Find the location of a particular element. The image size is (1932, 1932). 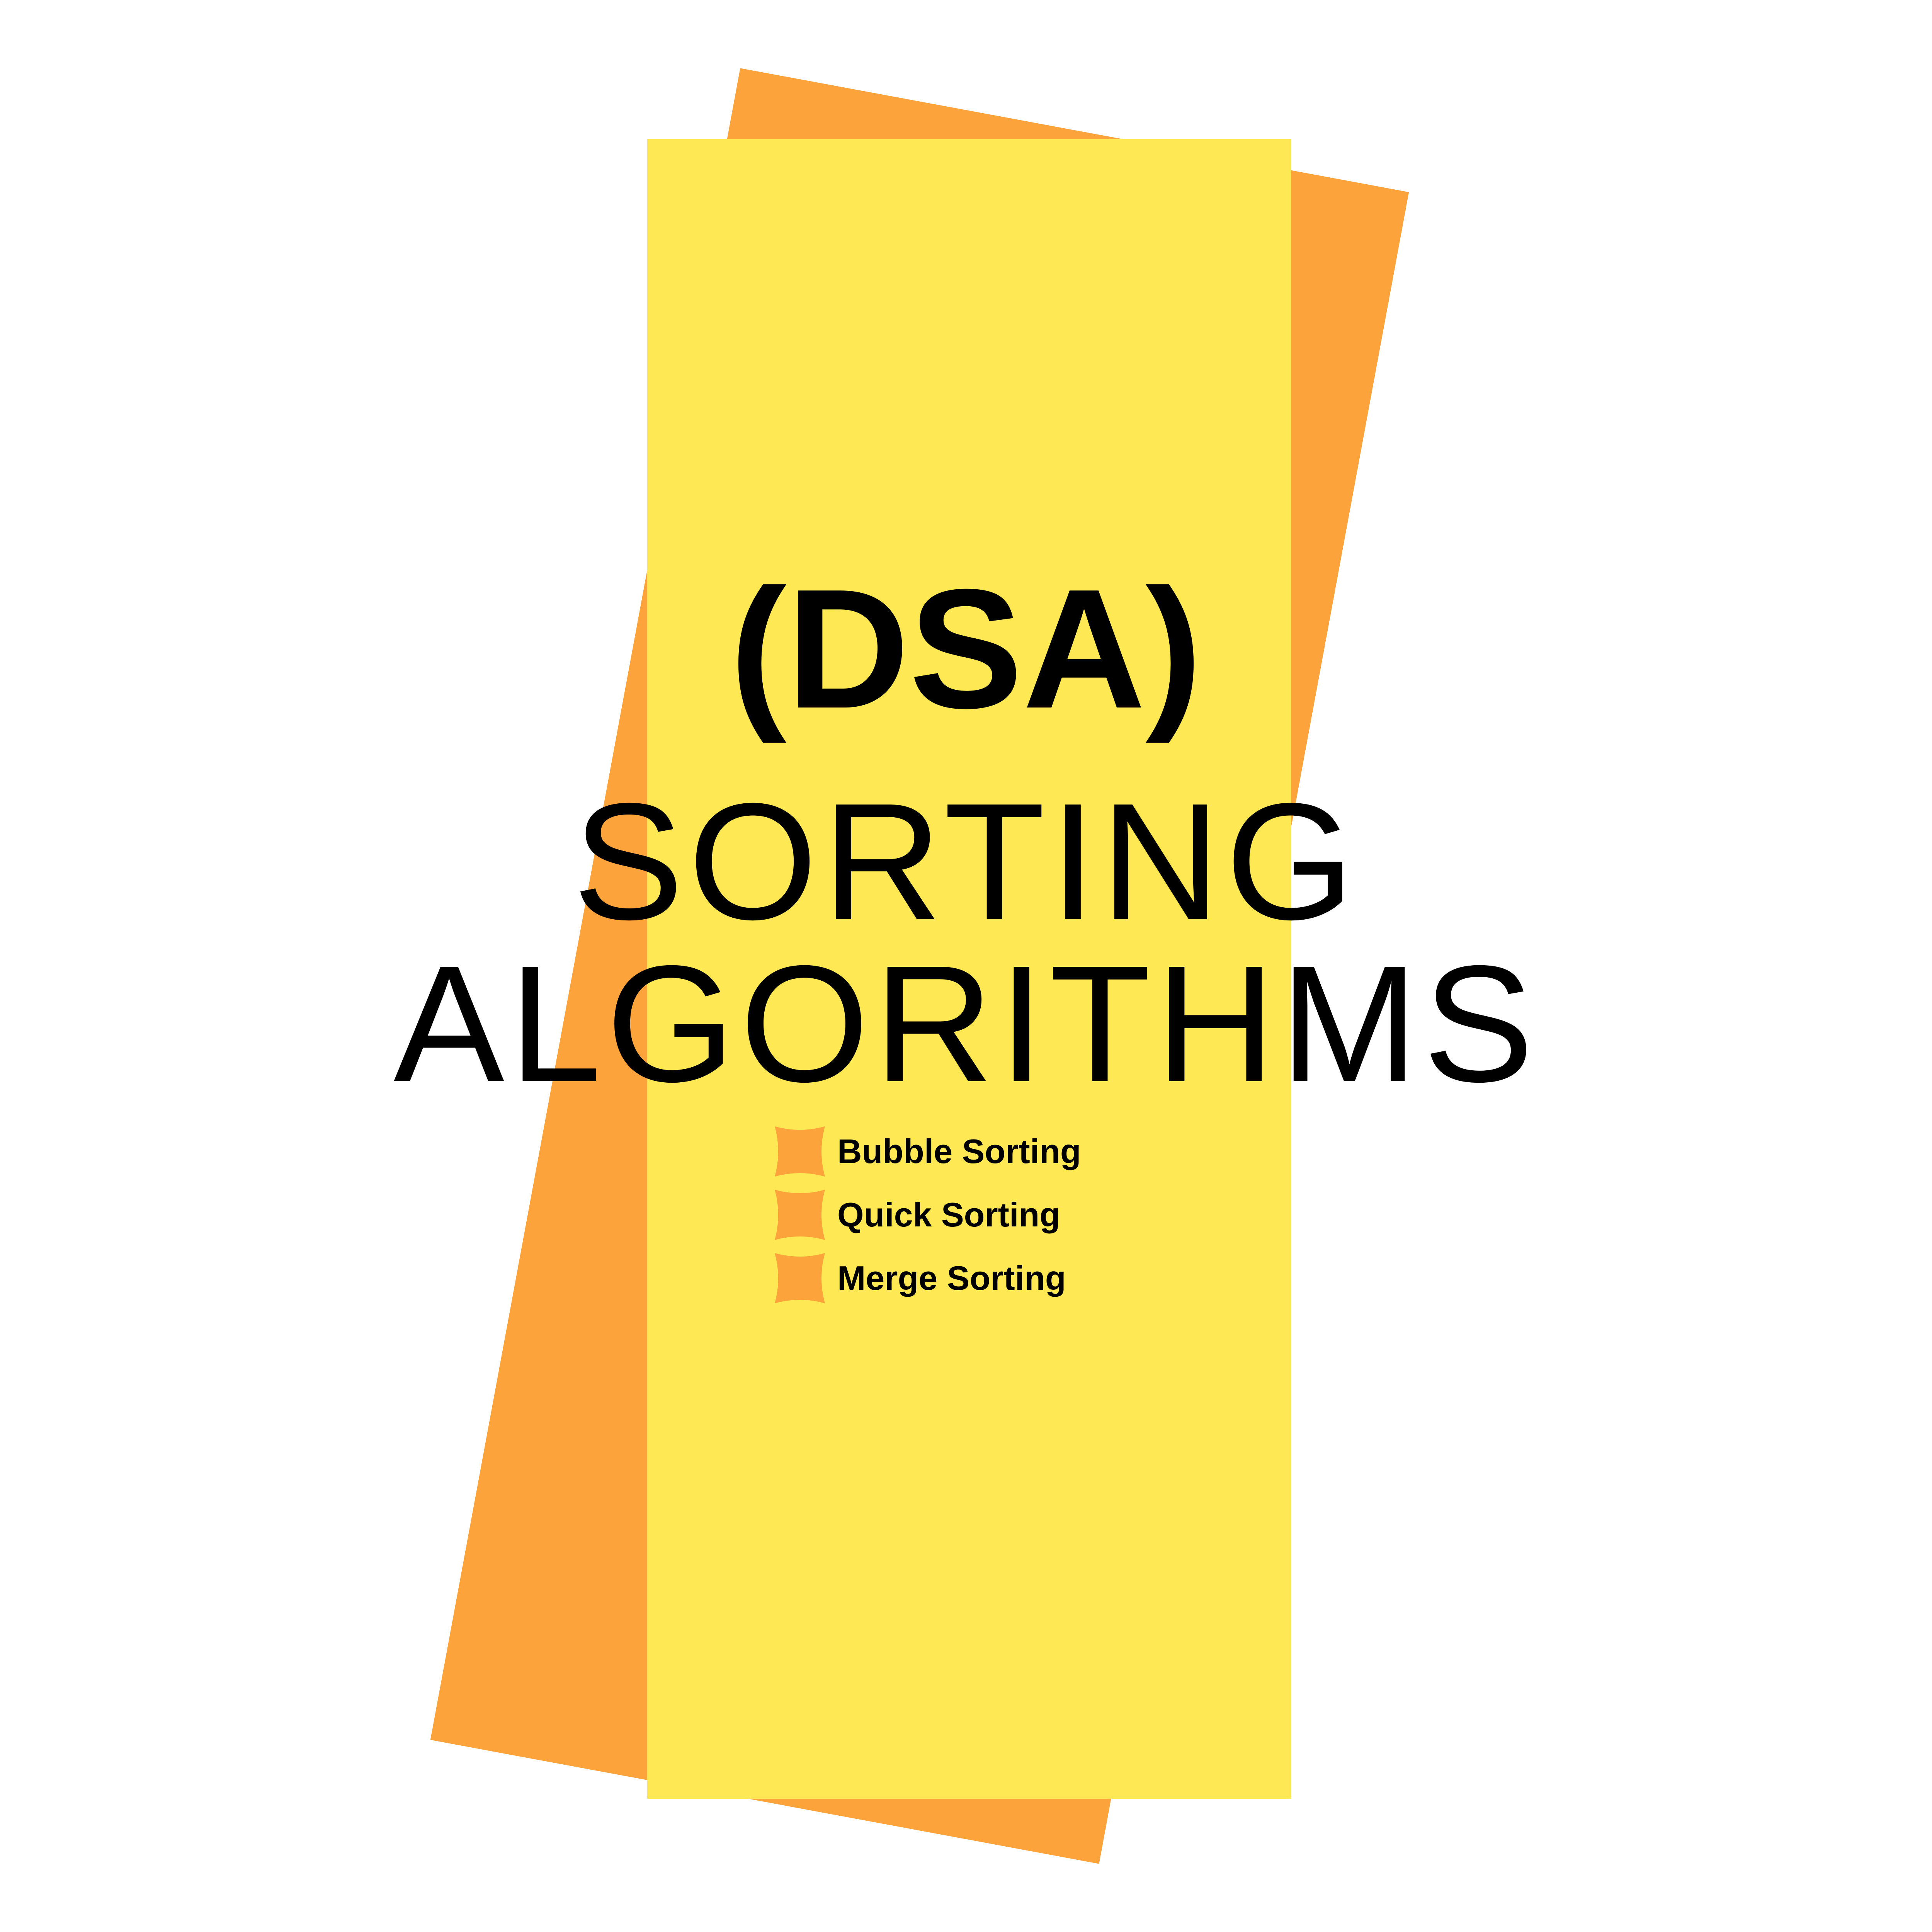

list-item: Quick Sorting is located at coordinates (928, 1215).